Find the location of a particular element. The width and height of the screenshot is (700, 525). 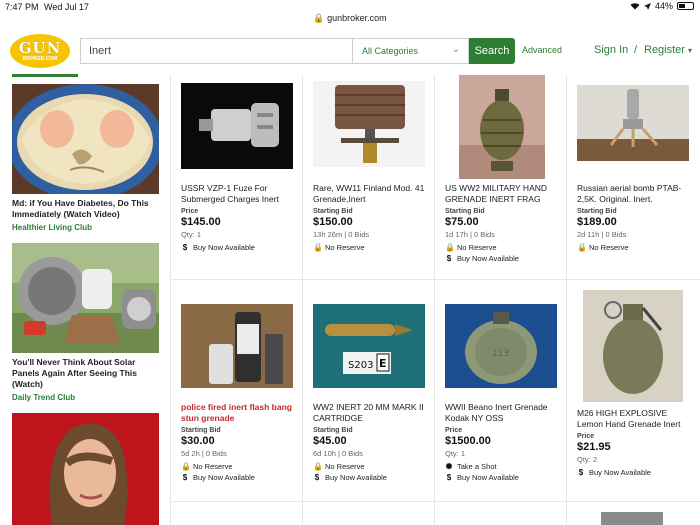

feature-text: Take a Shot is located at coordinates (477, 466).